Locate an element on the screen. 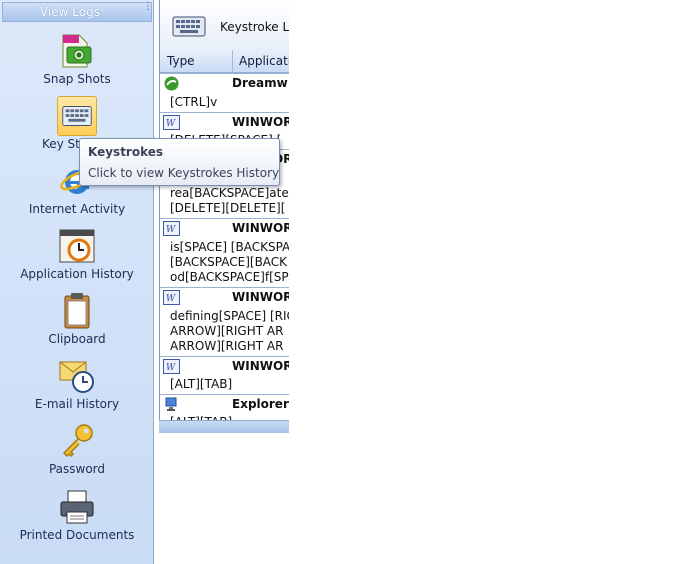  grip-icon: ⋮ is located at coordinates (148, 10).